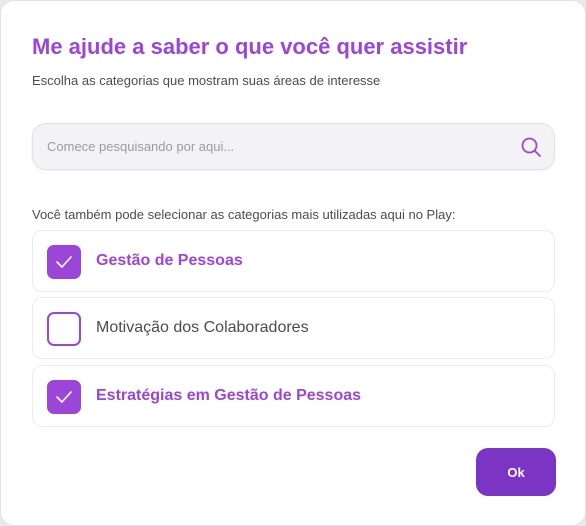  What do you see at coordinates (229, 395) in the screenshot?
I see `category-label: Estratégias em Gestão de Pessoas` at bounding box center [229, 395].